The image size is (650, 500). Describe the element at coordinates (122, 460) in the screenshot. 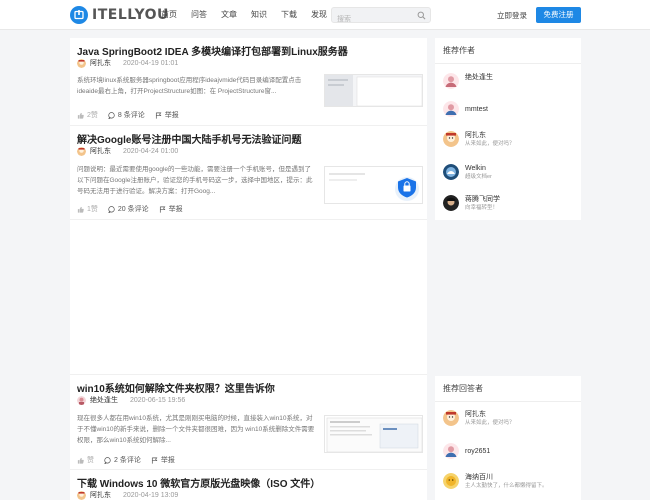

I see `comments-button: 2 条评论` at that location.